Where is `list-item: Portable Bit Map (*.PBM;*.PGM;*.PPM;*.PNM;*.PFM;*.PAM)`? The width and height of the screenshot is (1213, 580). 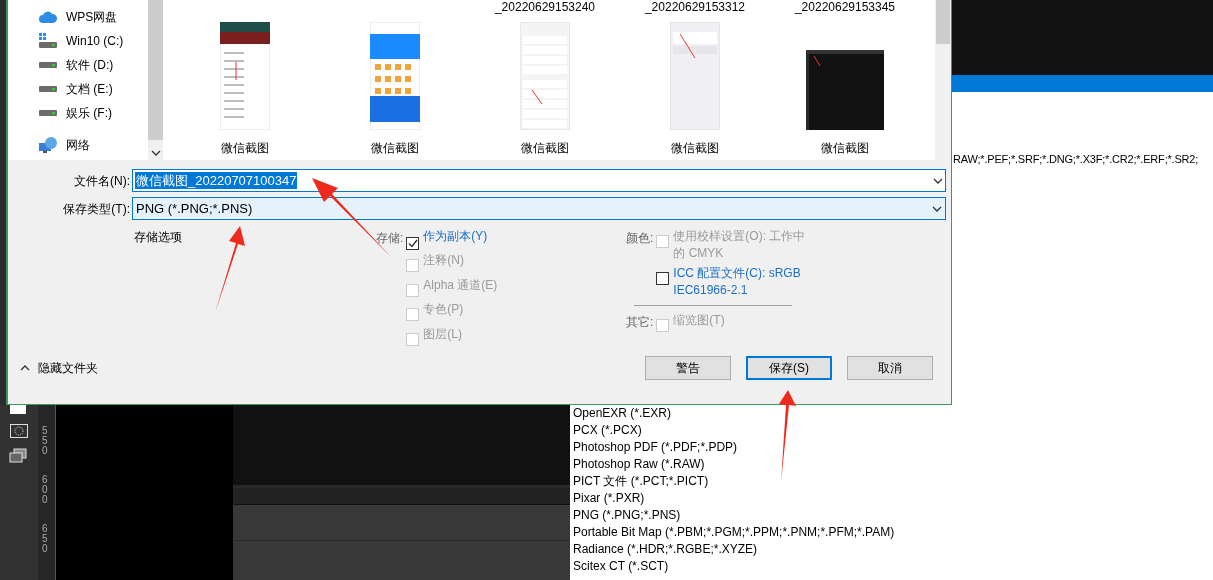 list-item: Portable Bit Map (*.PBM;*.PGM;*.PPM;*.PNM;*.PFM;*.PAM) is located at coordinates (761, 532).